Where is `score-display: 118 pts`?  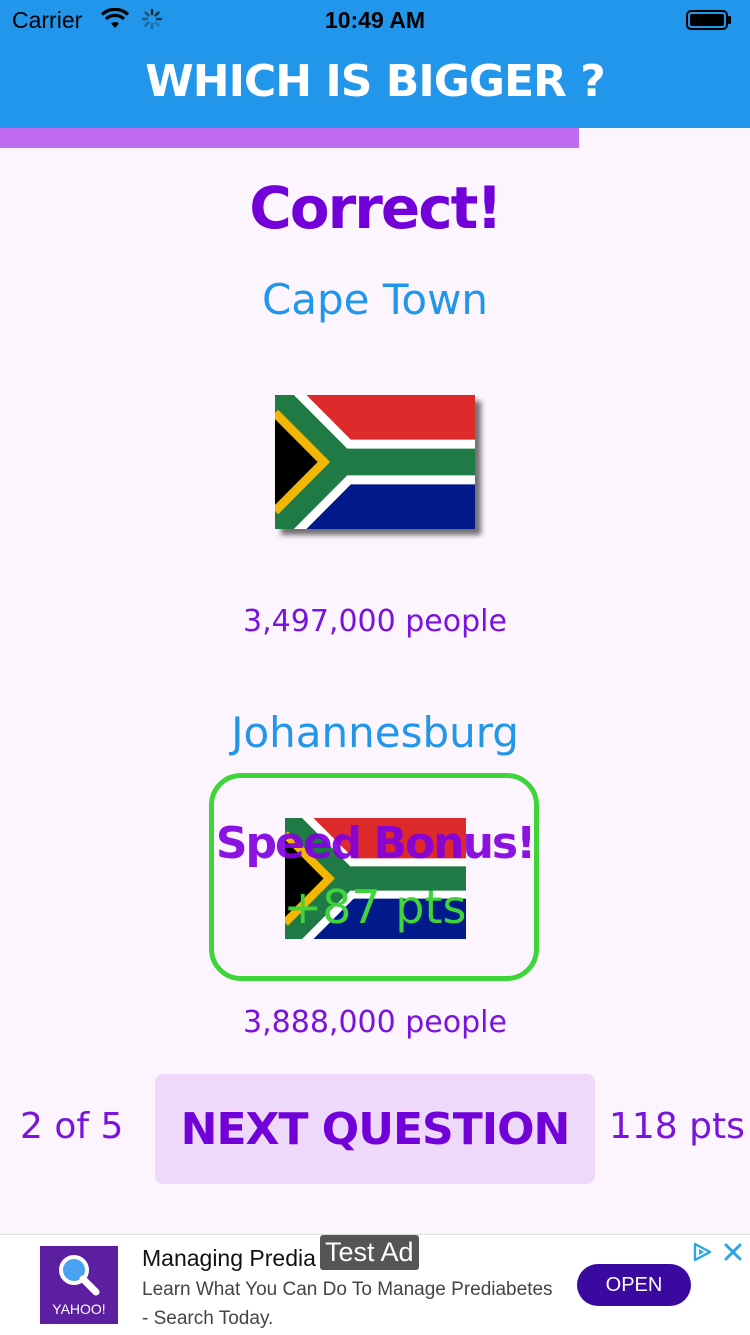
score-display: 118 pts is located at coordinates (677, 1126).